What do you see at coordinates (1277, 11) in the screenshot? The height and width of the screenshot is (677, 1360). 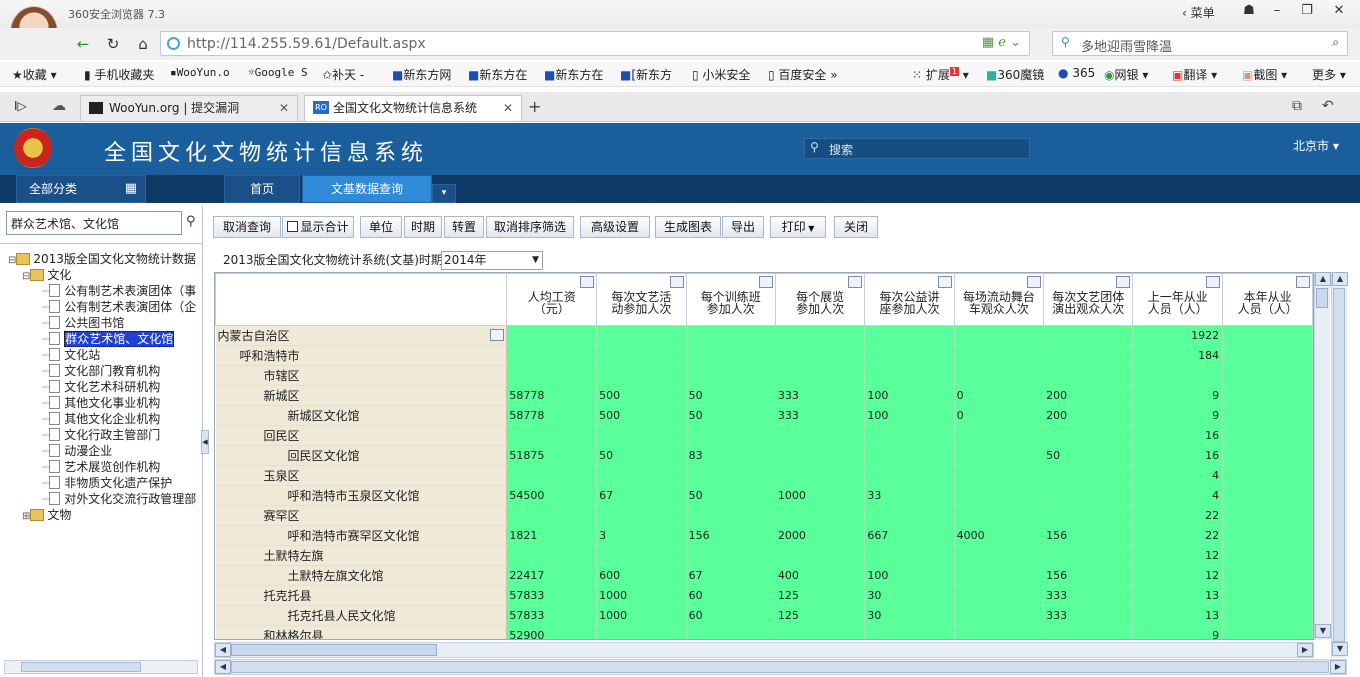 I see `minimize-button: –` at bounding box center [1277, 11].